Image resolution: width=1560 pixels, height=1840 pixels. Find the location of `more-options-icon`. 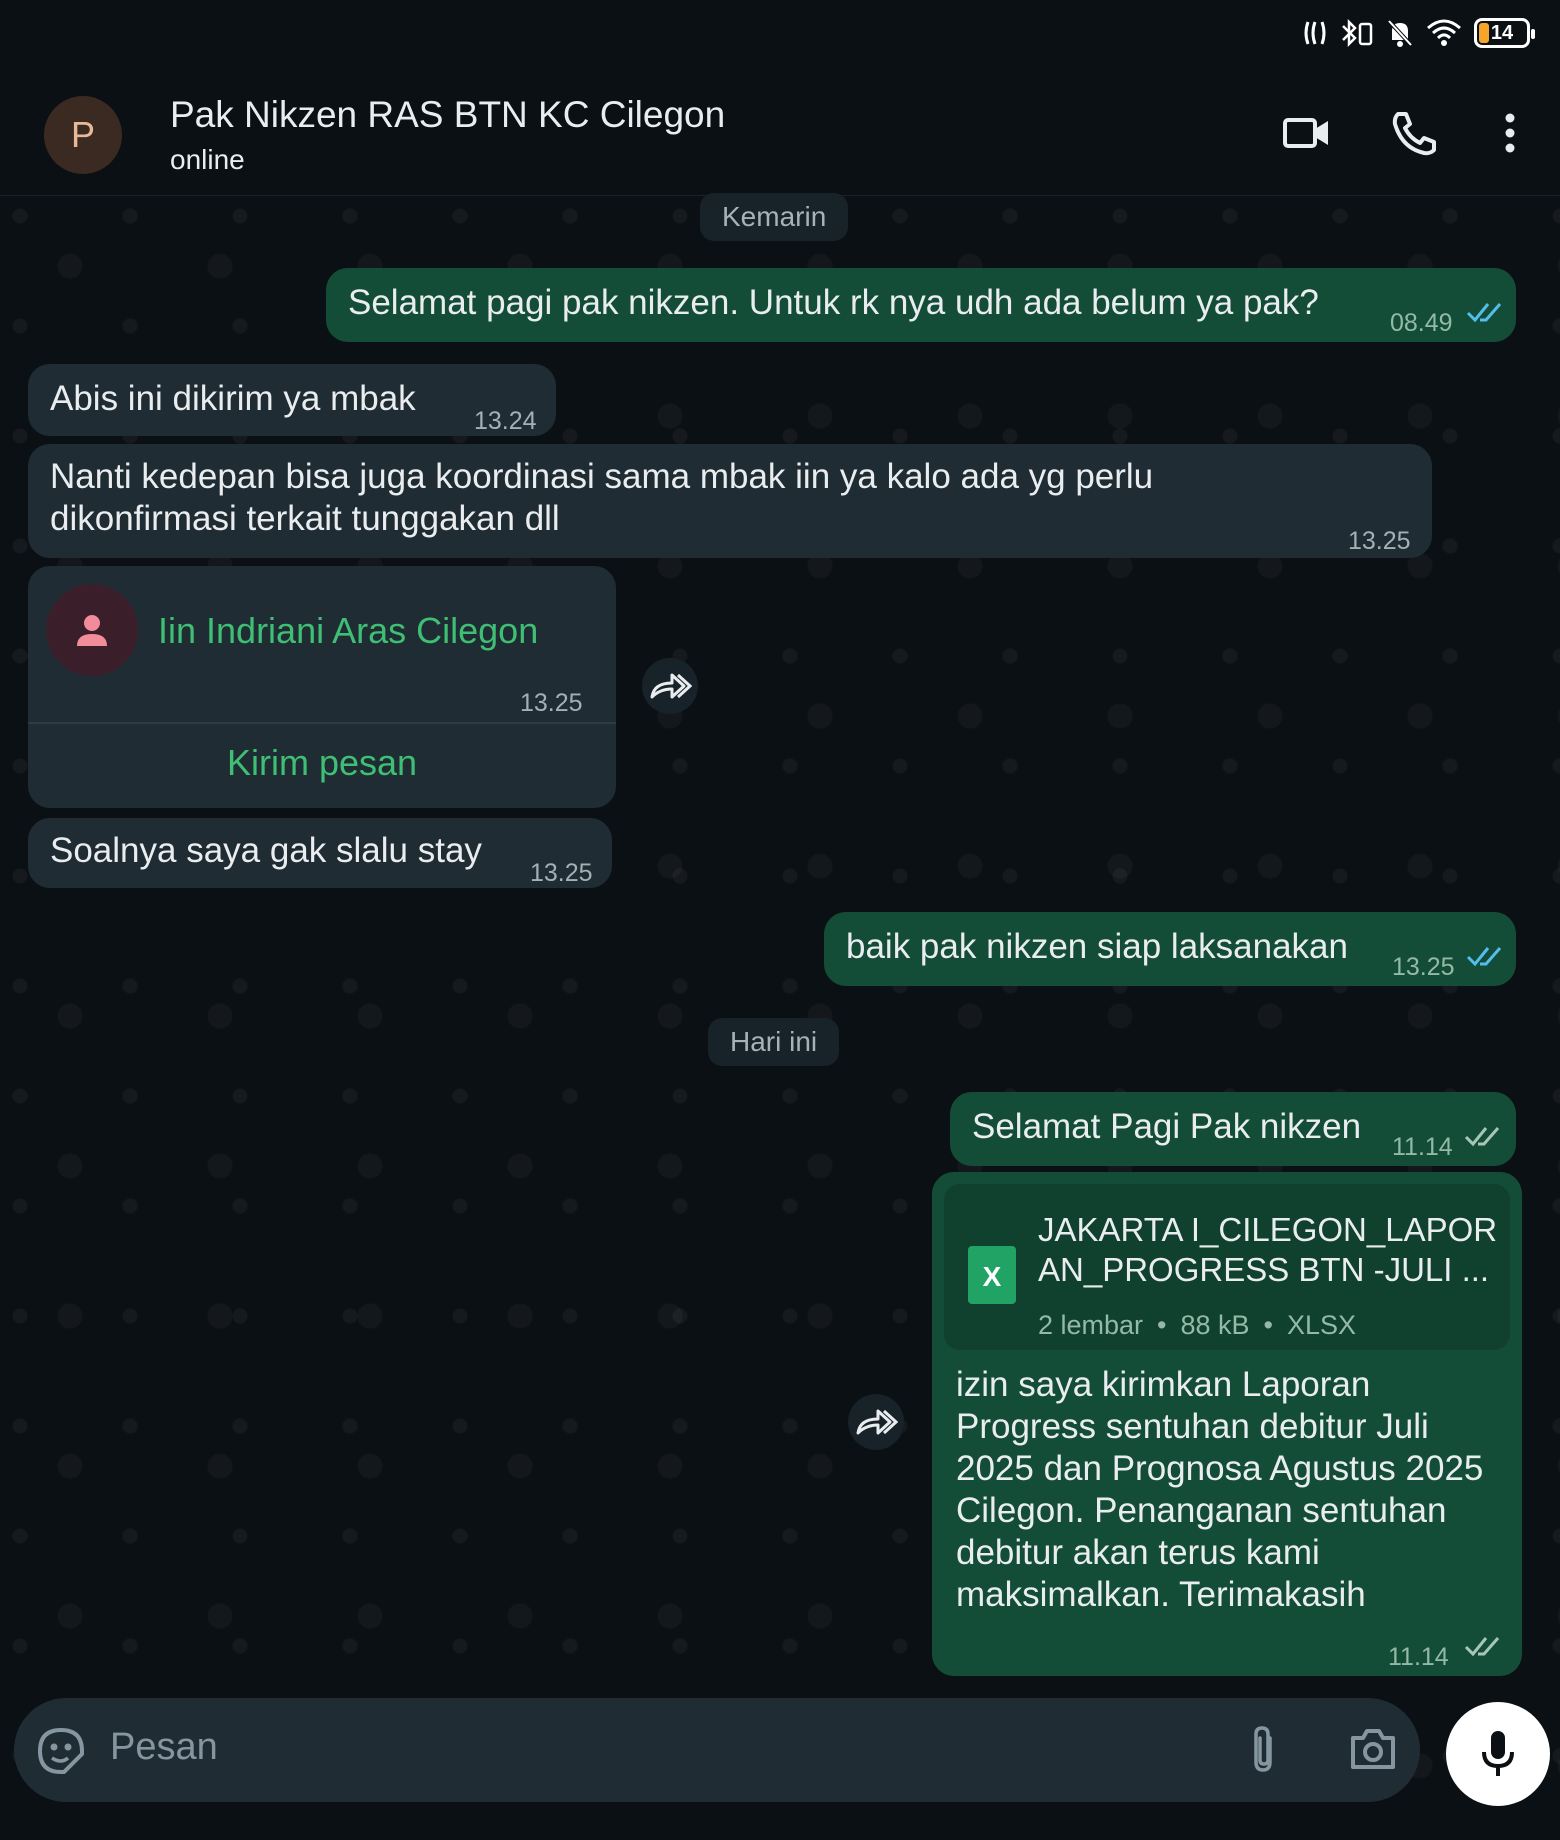

more-options-icon is located at coordinates (1510, 133).